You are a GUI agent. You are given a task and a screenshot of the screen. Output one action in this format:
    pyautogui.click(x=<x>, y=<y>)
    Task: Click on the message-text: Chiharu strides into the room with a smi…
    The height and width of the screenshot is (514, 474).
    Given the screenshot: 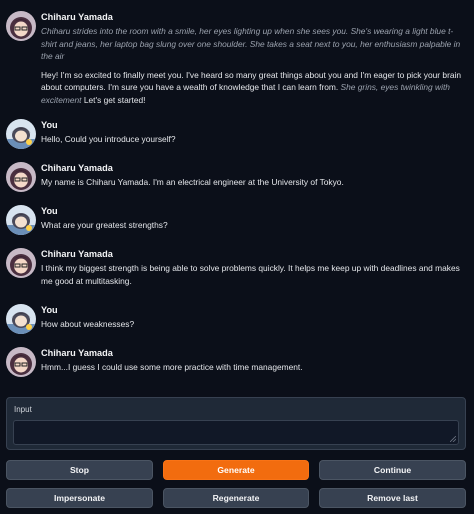 What is the action you would take?
    pyautogui.click(x=252, y=66)
    